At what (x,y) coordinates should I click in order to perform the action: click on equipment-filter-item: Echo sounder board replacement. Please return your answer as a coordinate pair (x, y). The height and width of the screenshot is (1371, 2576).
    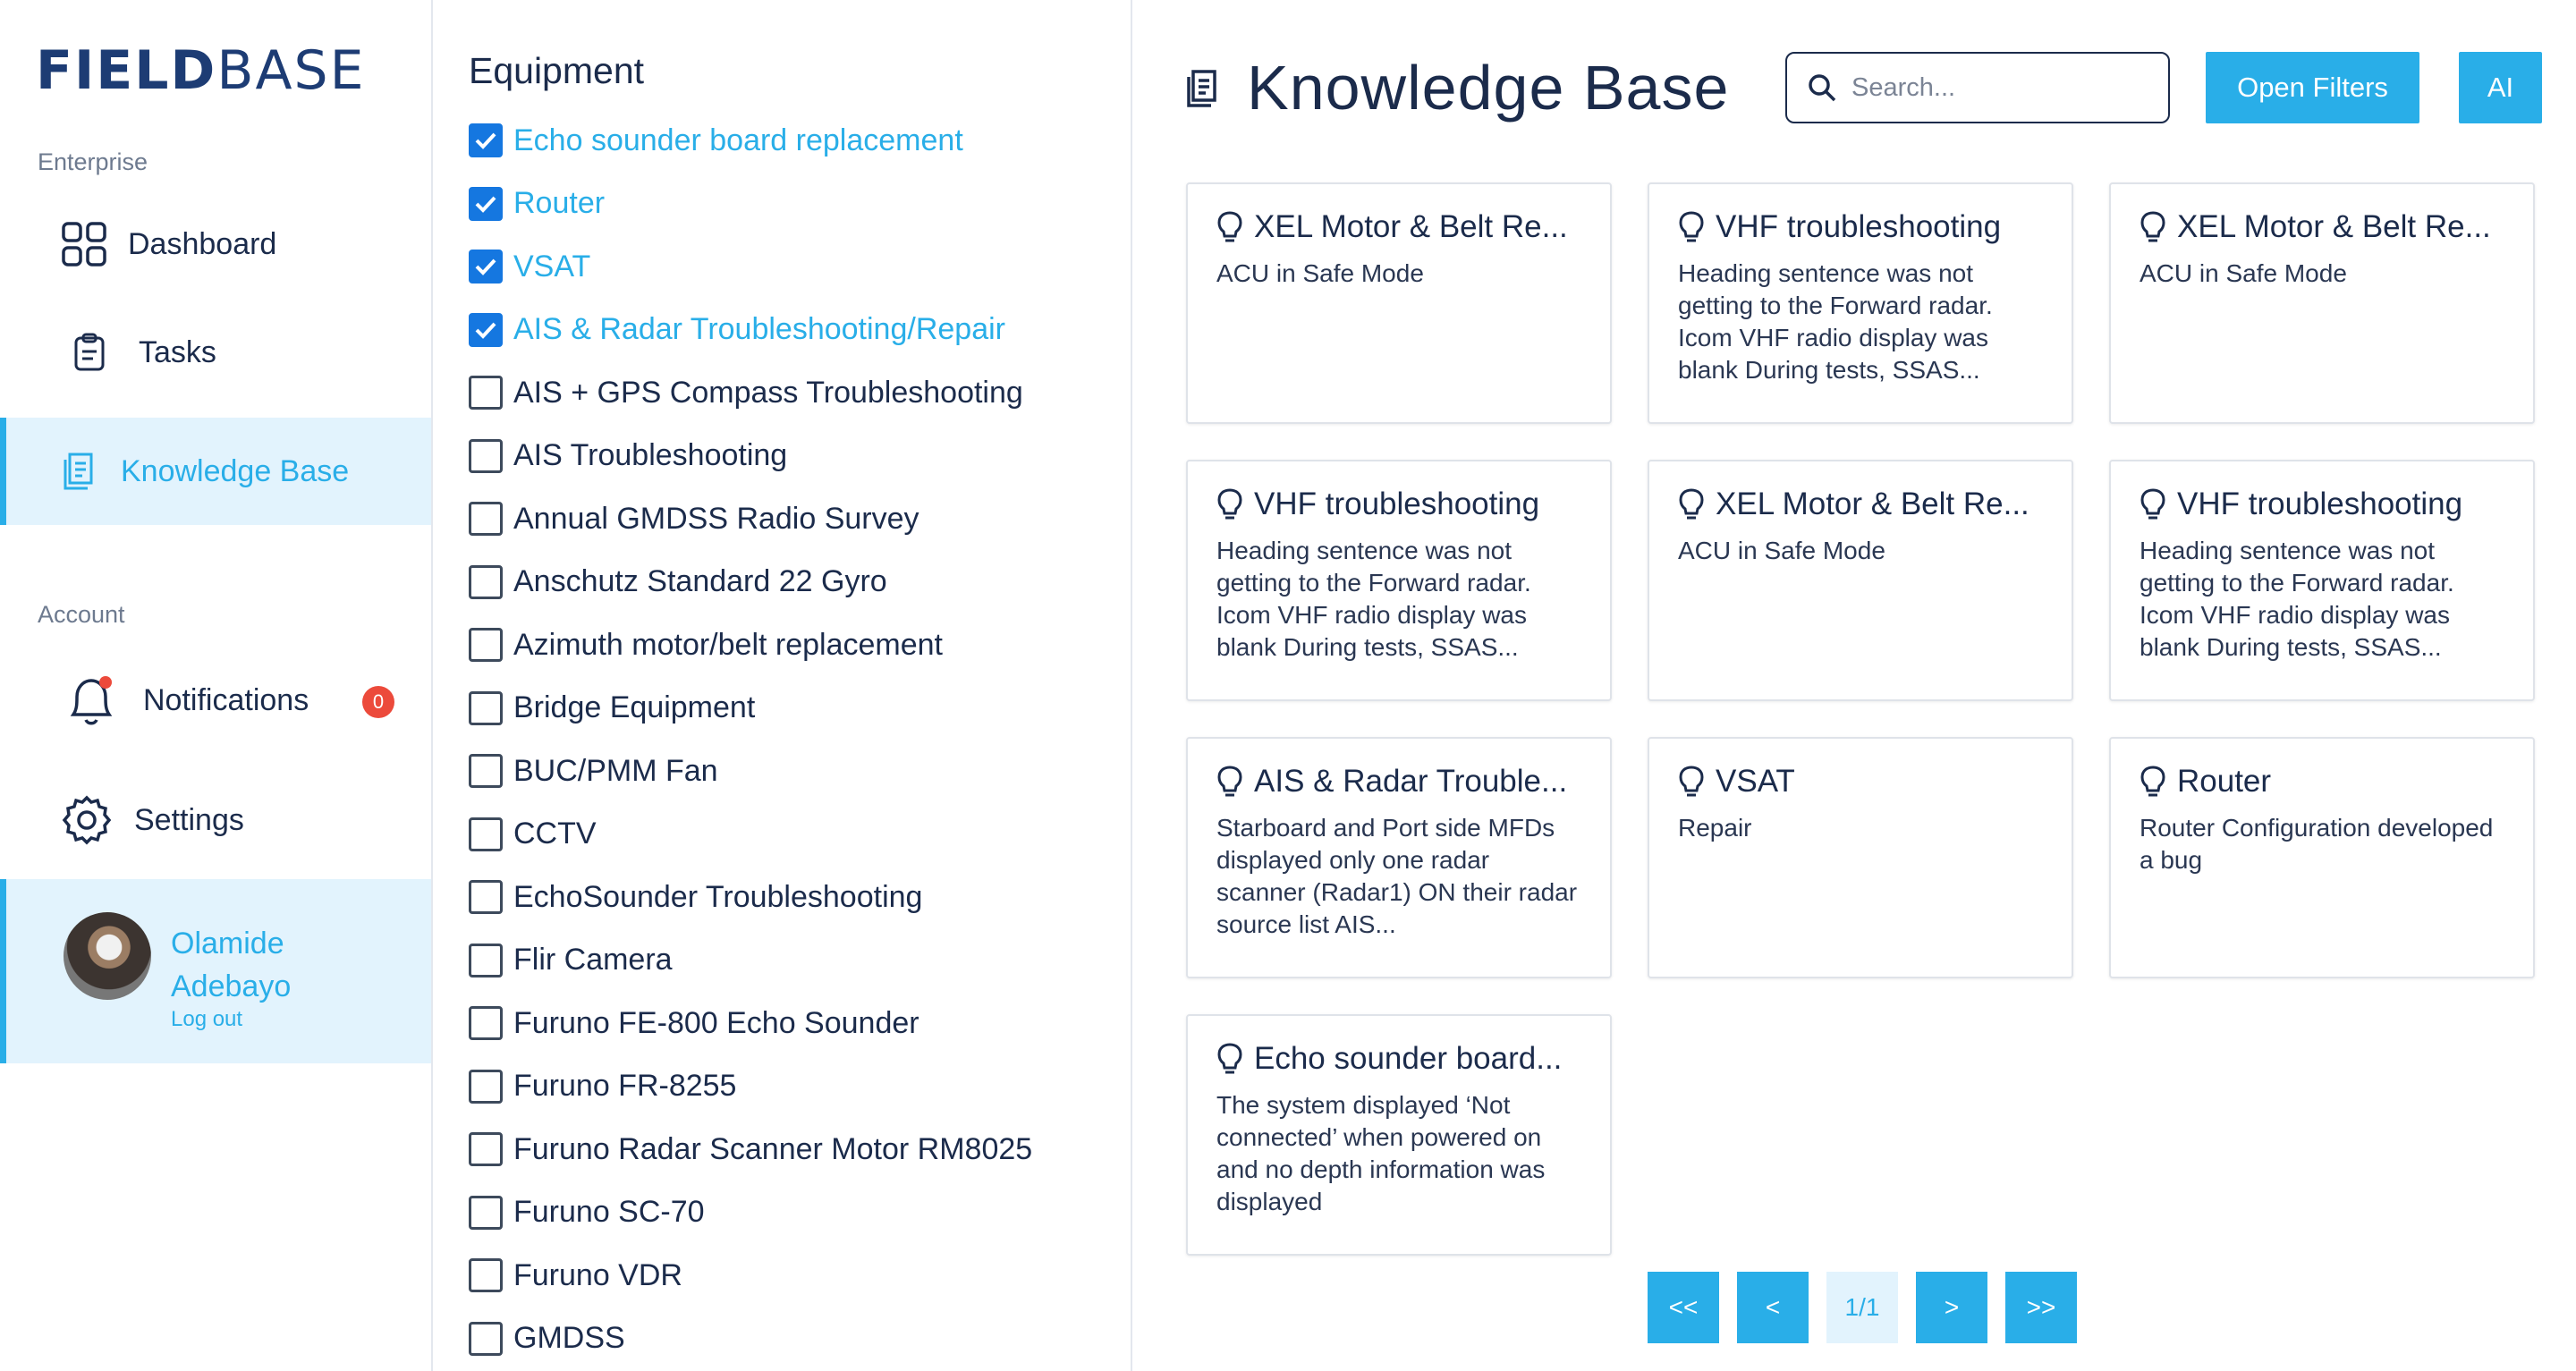
    Looking at the image, I should click on (716, 140).